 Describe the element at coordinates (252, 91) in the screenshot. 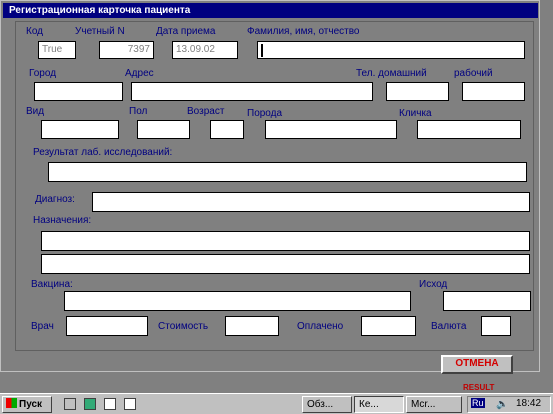

I see `adres-field` at that location.